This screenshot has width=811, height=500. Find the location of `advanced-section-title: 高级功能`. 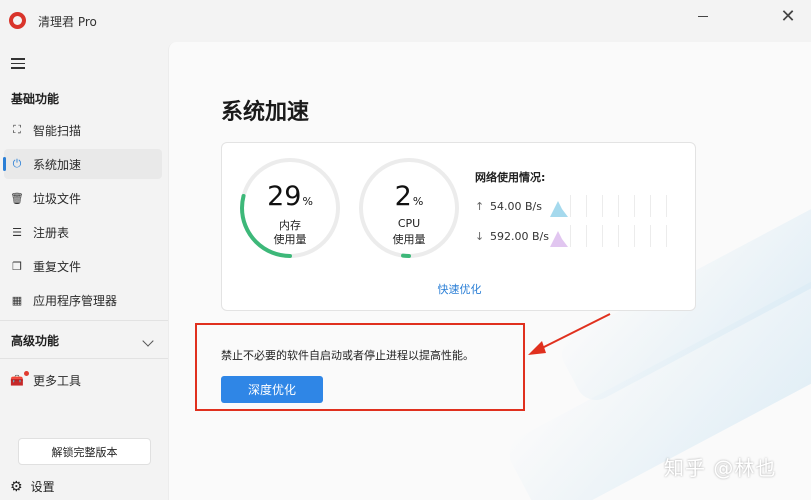

advanced-section-title: 高级功能 is located at coordinates (35, 340).